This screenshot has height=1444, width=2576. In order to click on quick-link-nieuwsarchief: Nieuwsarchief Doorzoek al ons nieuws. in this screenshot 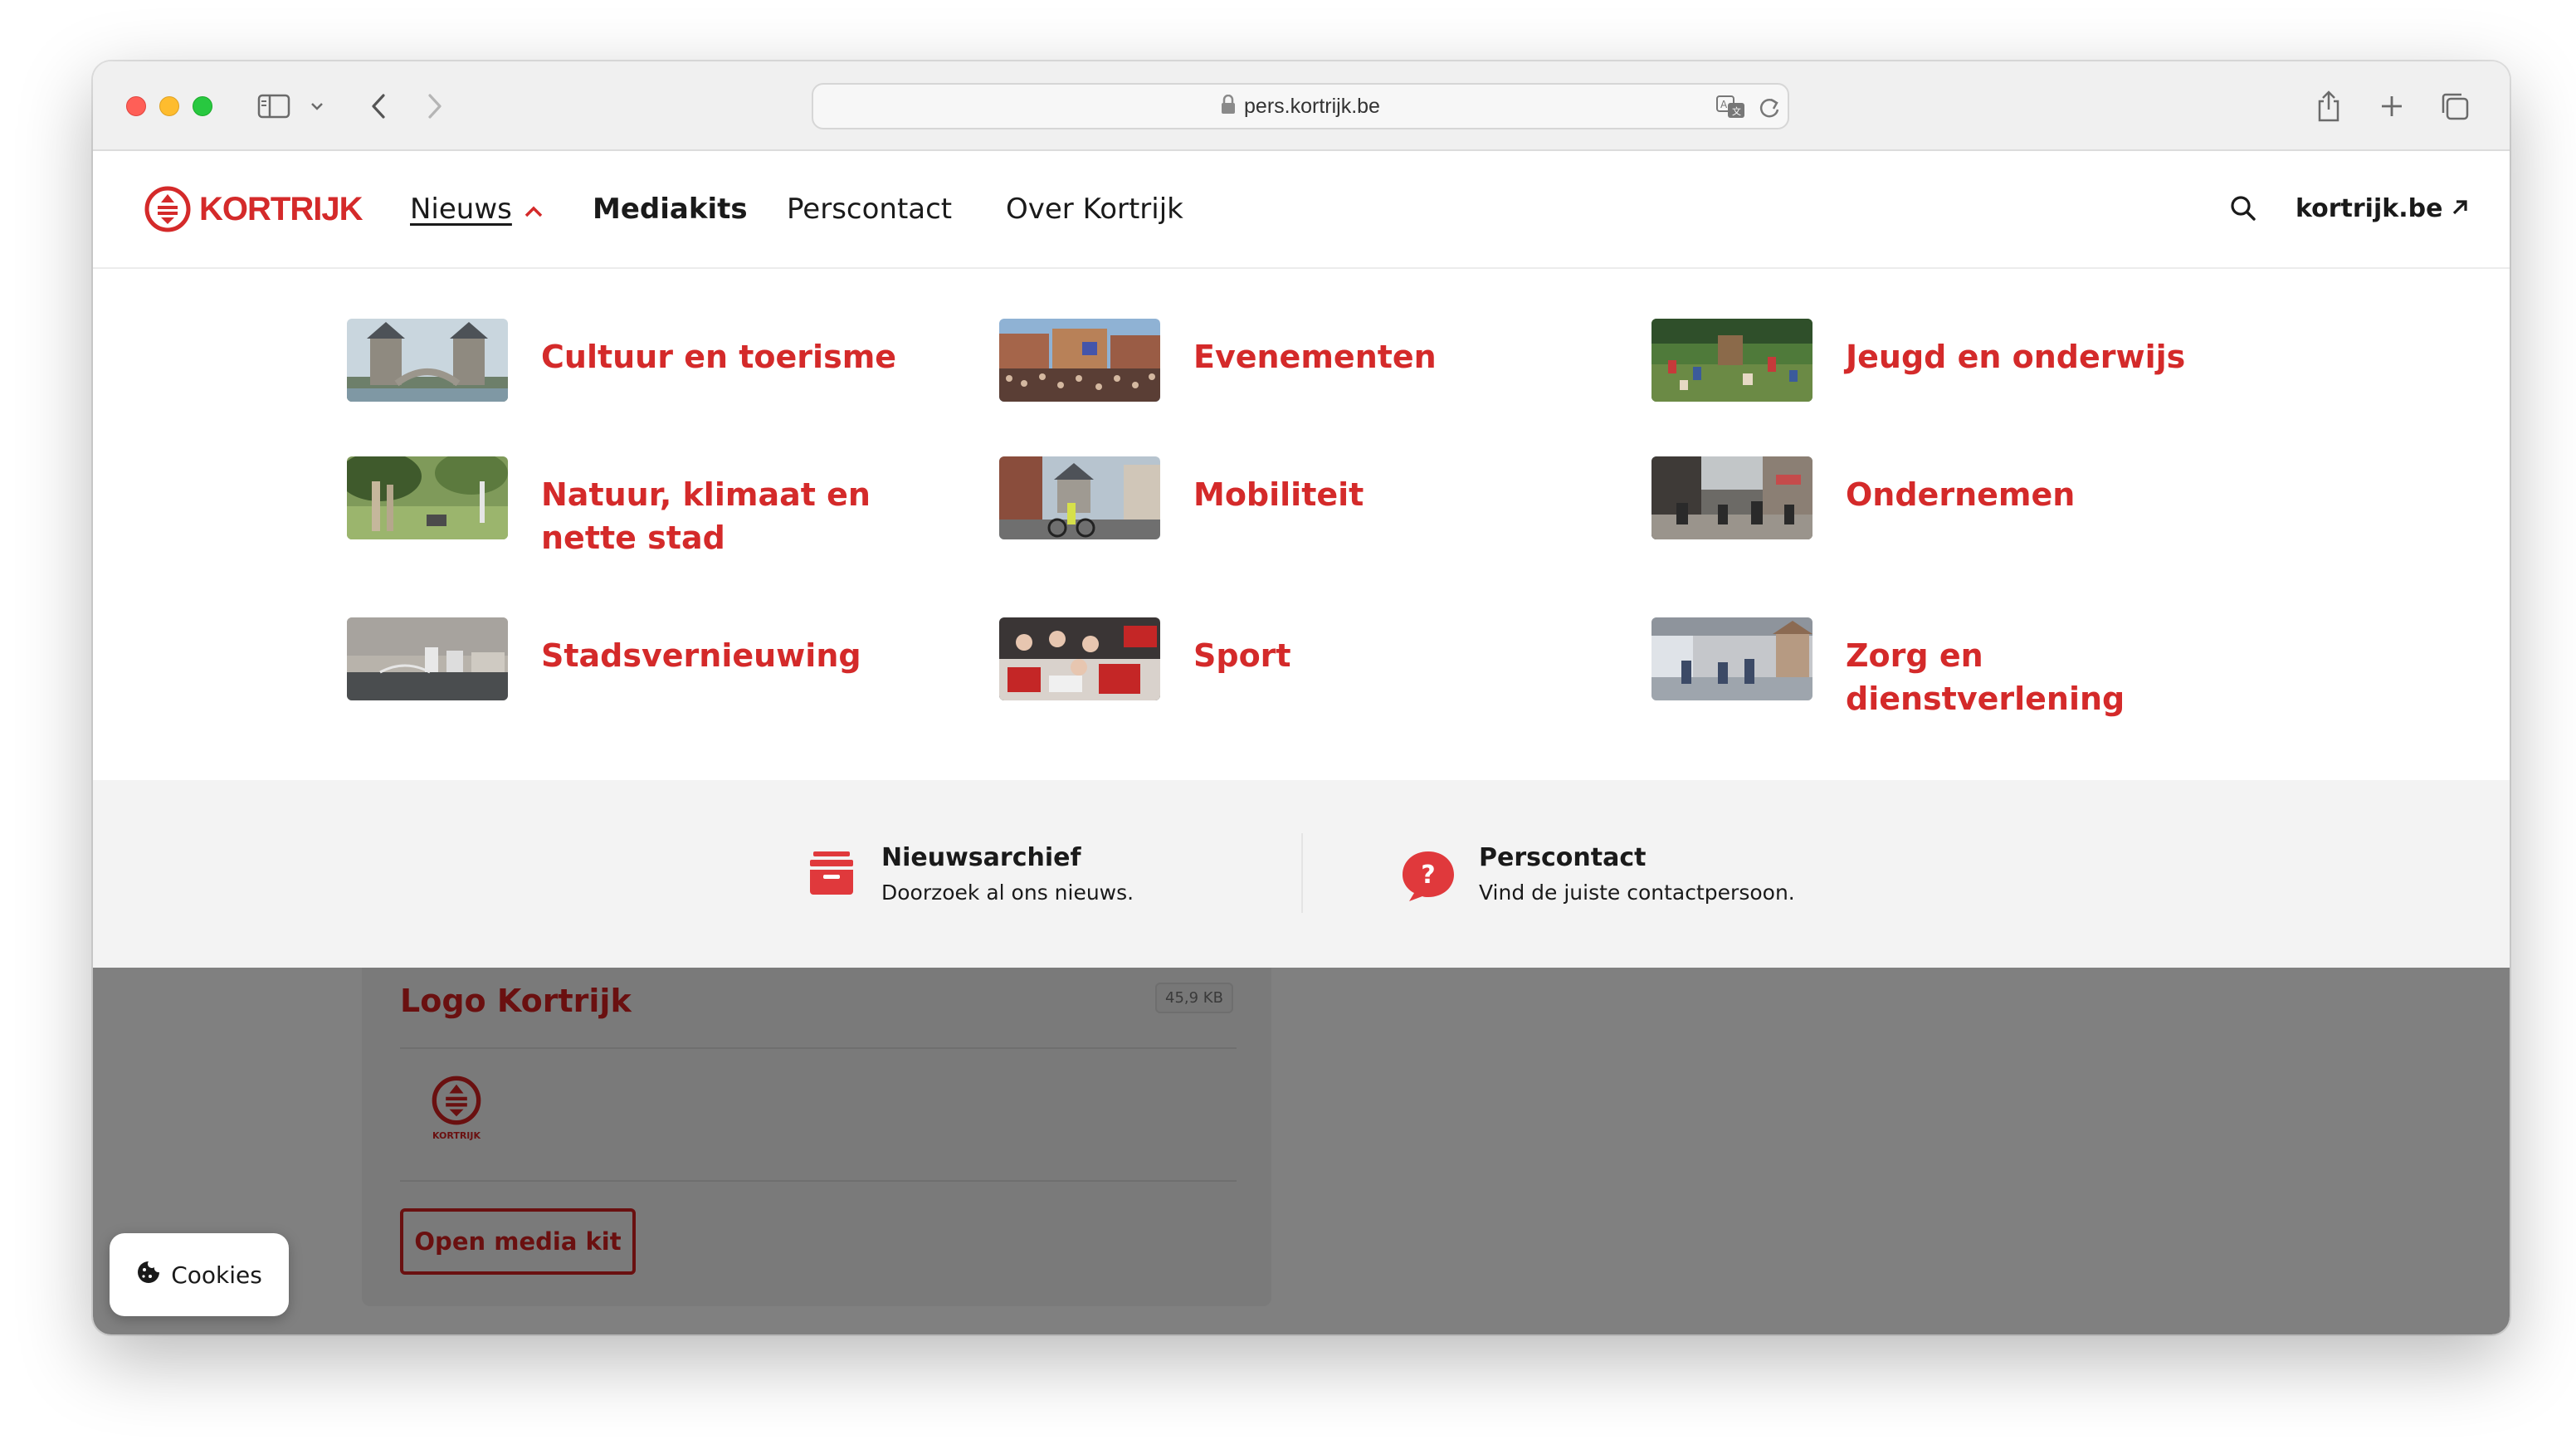, I will do `click(970, 874)`.